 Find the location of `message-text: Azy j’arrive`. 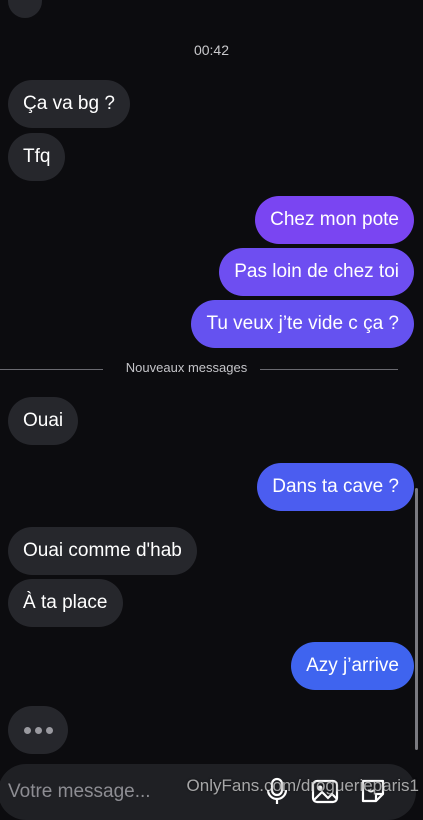

message-text: Azy j’arrive is located at coordinates (352, 665).